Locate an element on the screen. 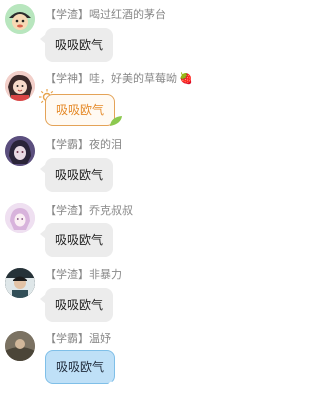 The height and width of the screenshot is (394, 320). cartoon-avatar-icon is located at coordinates (20, 19).